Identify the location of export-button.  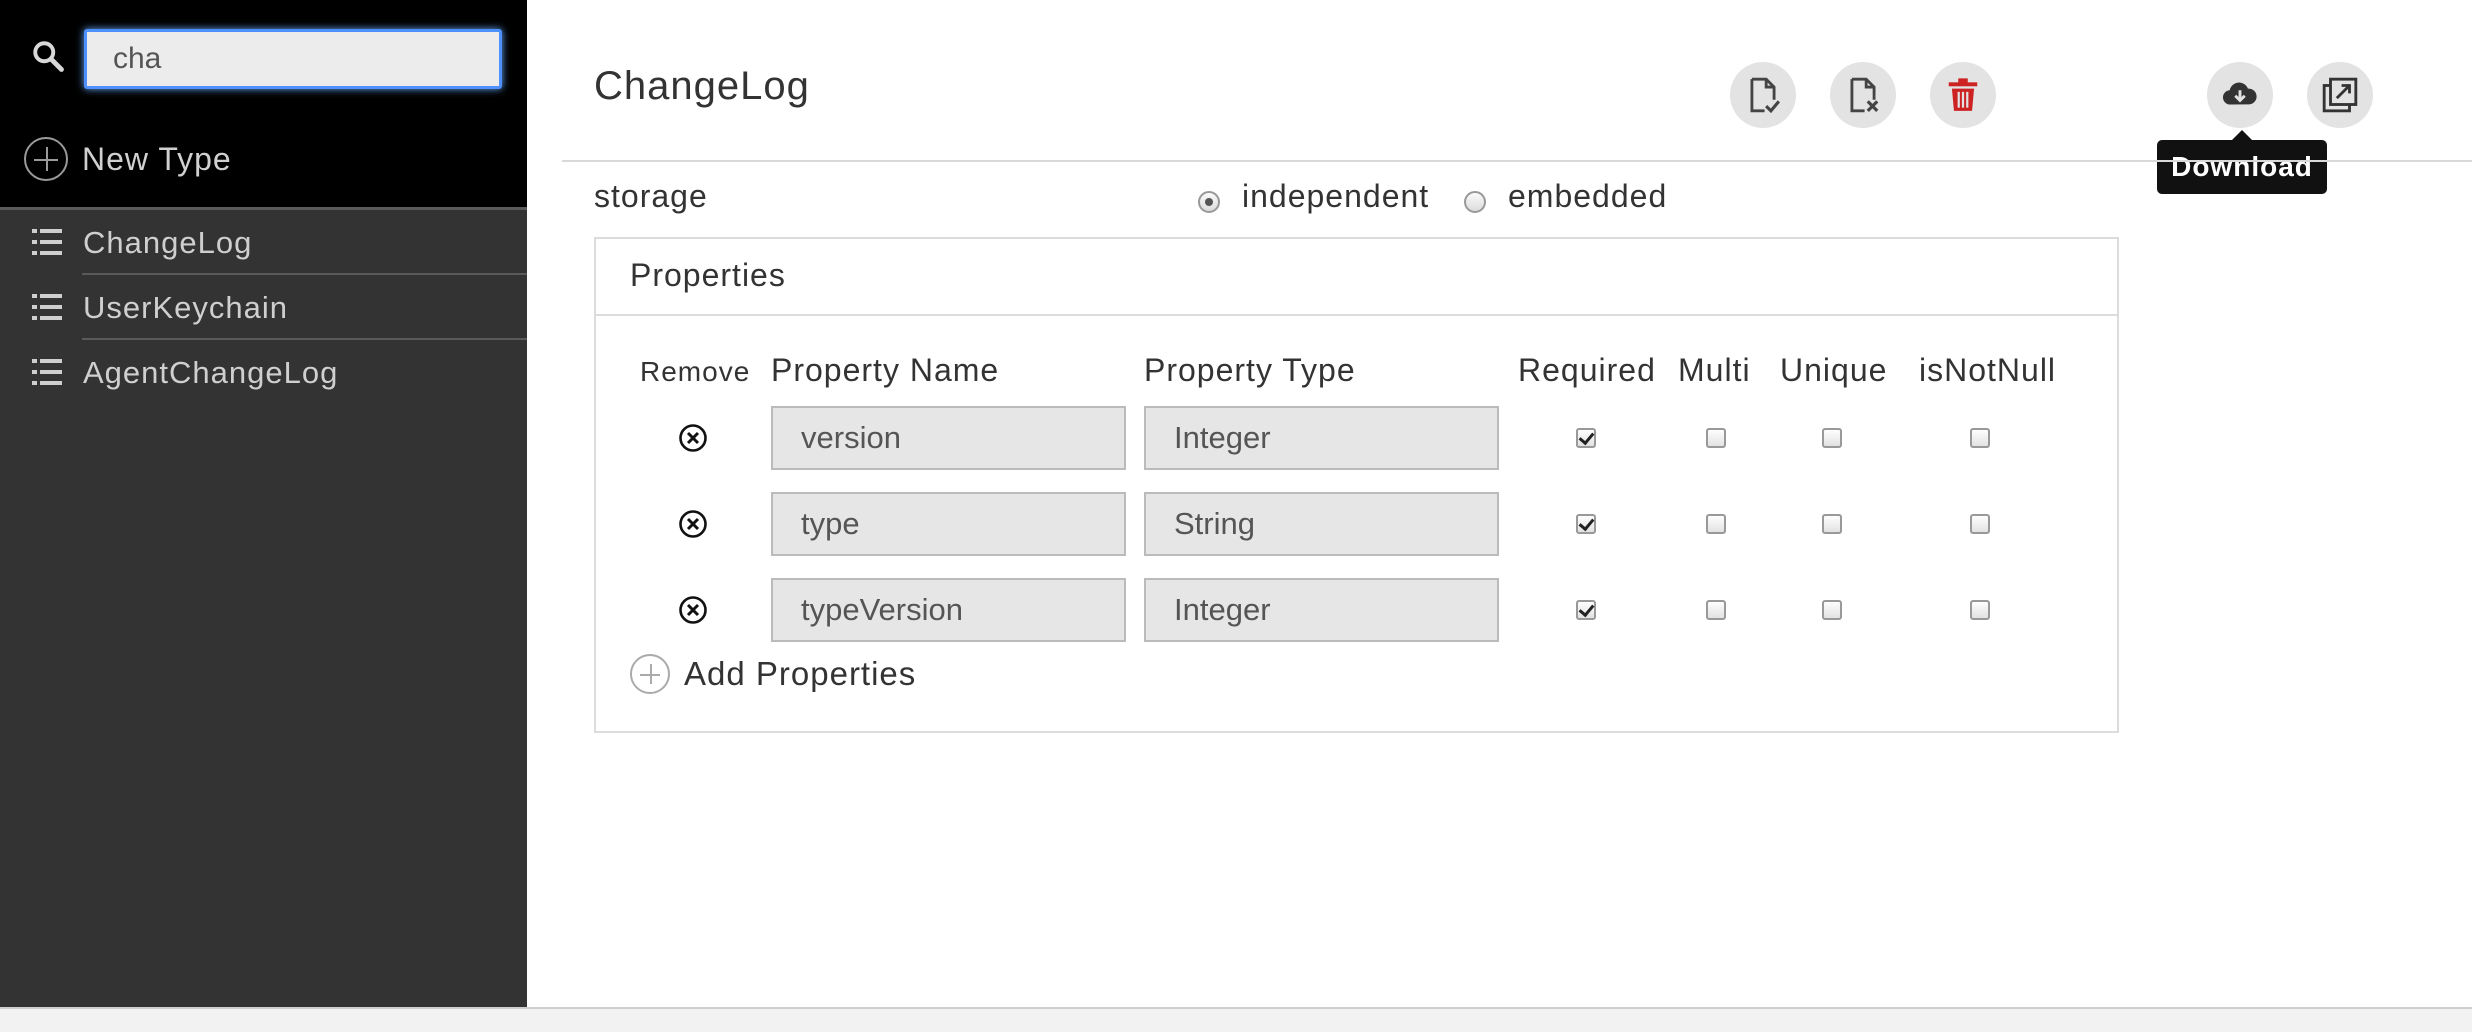
(2340, 95).